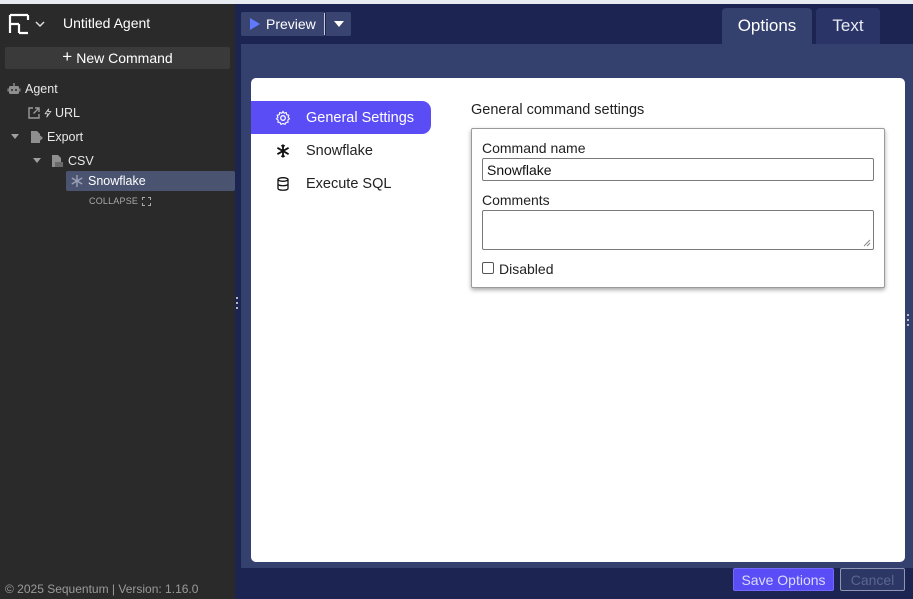 This screenshot has height=599, width=913. I want to click on preview-separator, so click(324, 24).